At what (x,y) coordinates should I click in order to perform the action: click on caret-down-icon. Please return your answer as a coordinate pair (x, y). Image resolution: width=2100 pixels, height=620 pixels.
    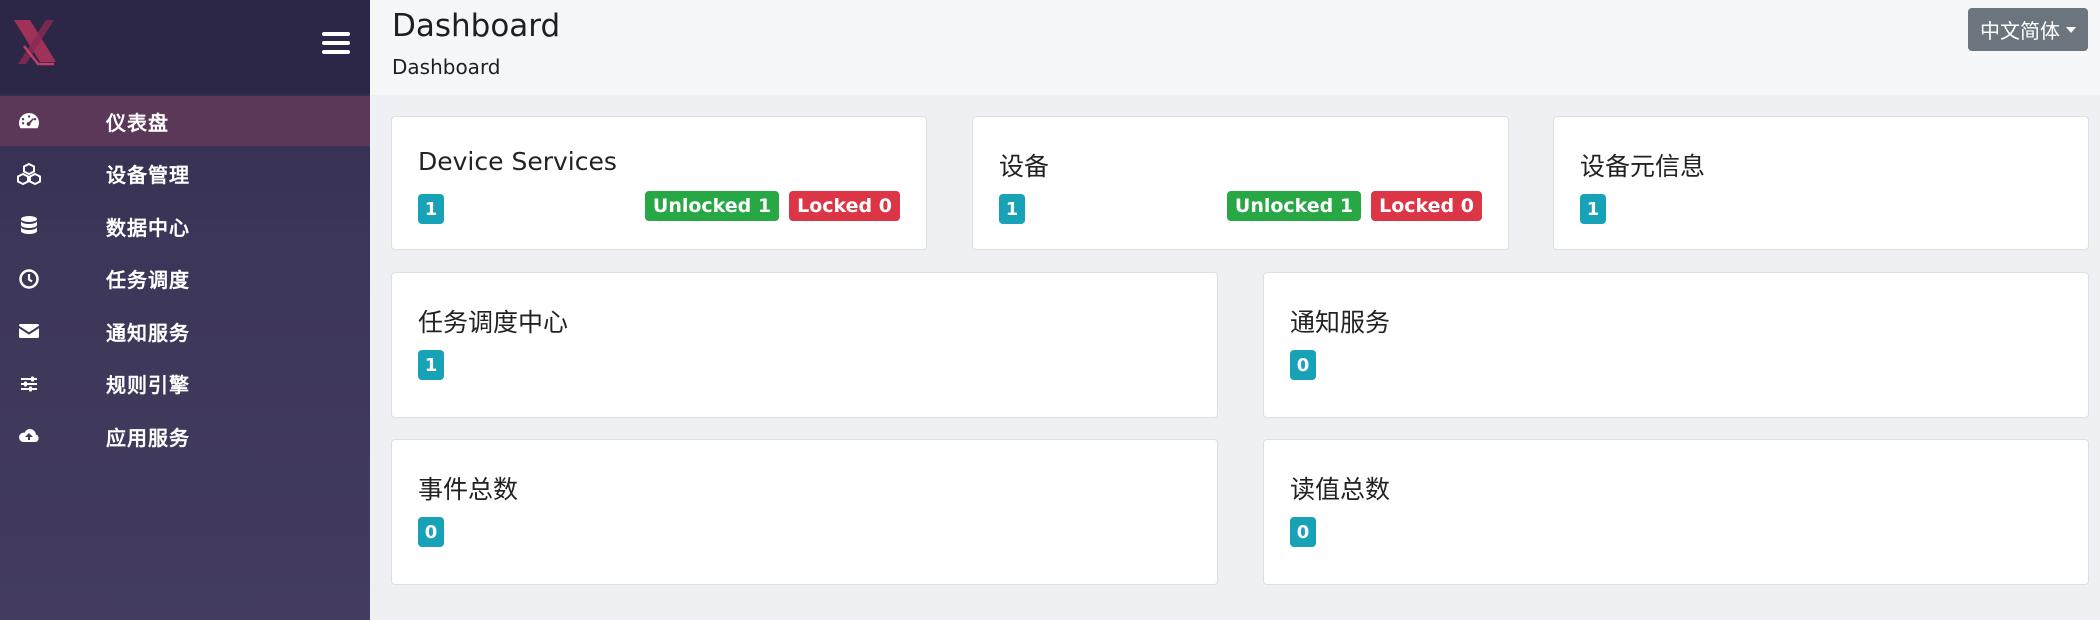
    Looking at the image, I should click on (2071, 29).